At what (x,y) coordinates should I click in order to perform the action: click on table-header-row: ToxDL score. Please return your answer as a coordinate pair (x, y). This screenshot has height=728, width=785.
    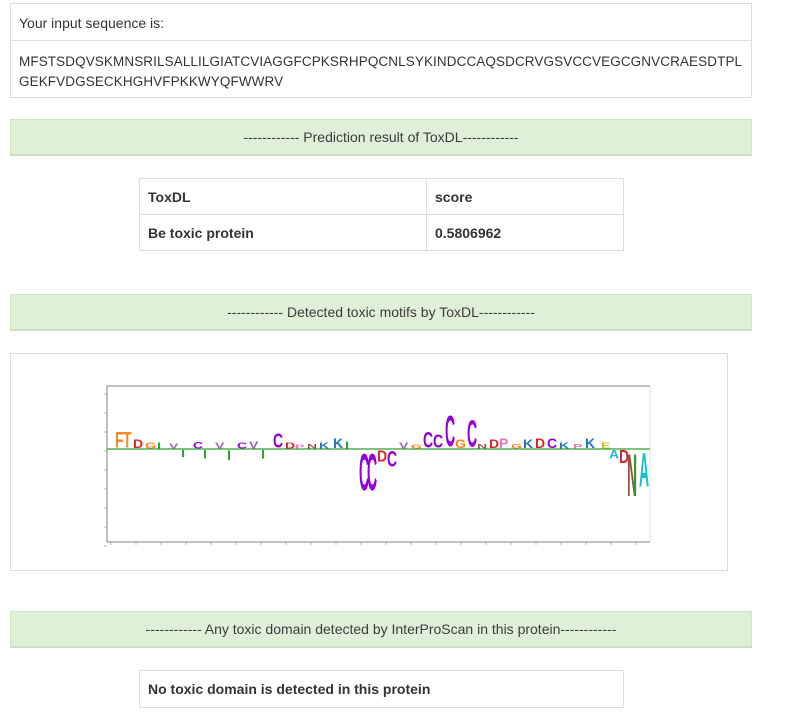
    Looking at the image, I should click on (381, 196).